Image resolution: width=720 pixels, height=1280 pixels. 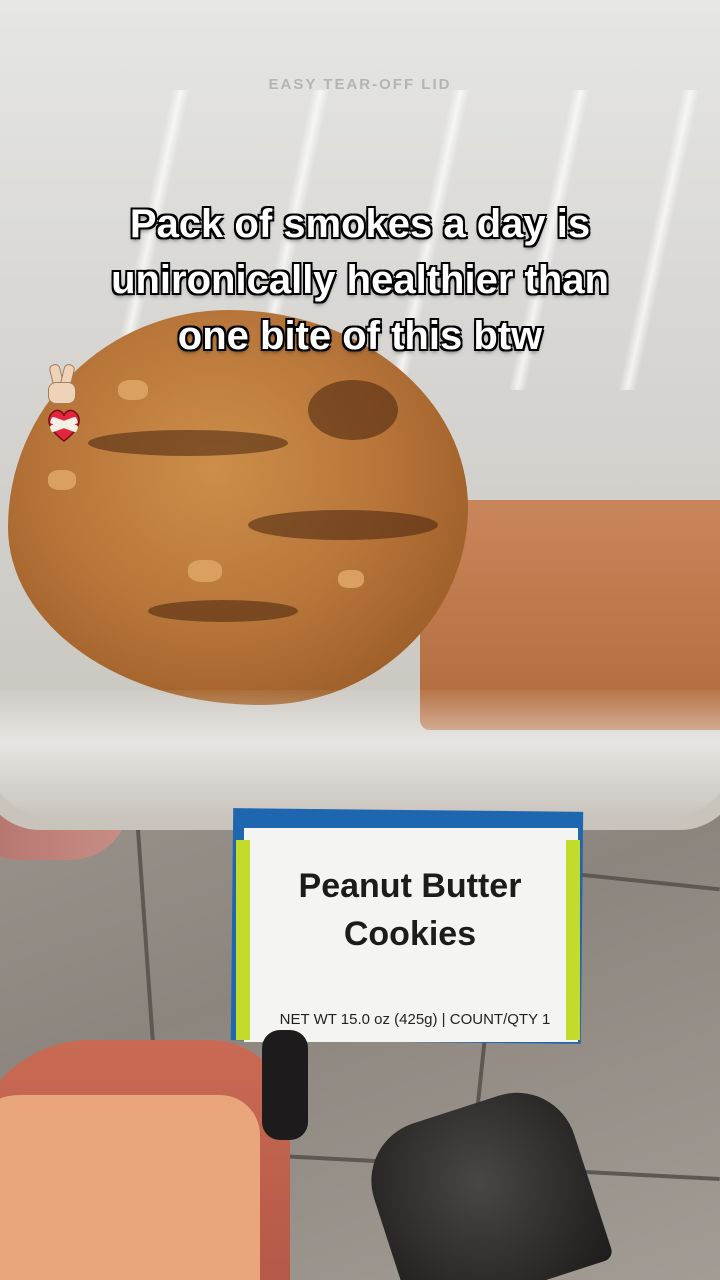 I want to click on net-weight-text: NET WT 15.0 oz (425g) | COUNT/QTY 1, so click(x=415, y=1019).